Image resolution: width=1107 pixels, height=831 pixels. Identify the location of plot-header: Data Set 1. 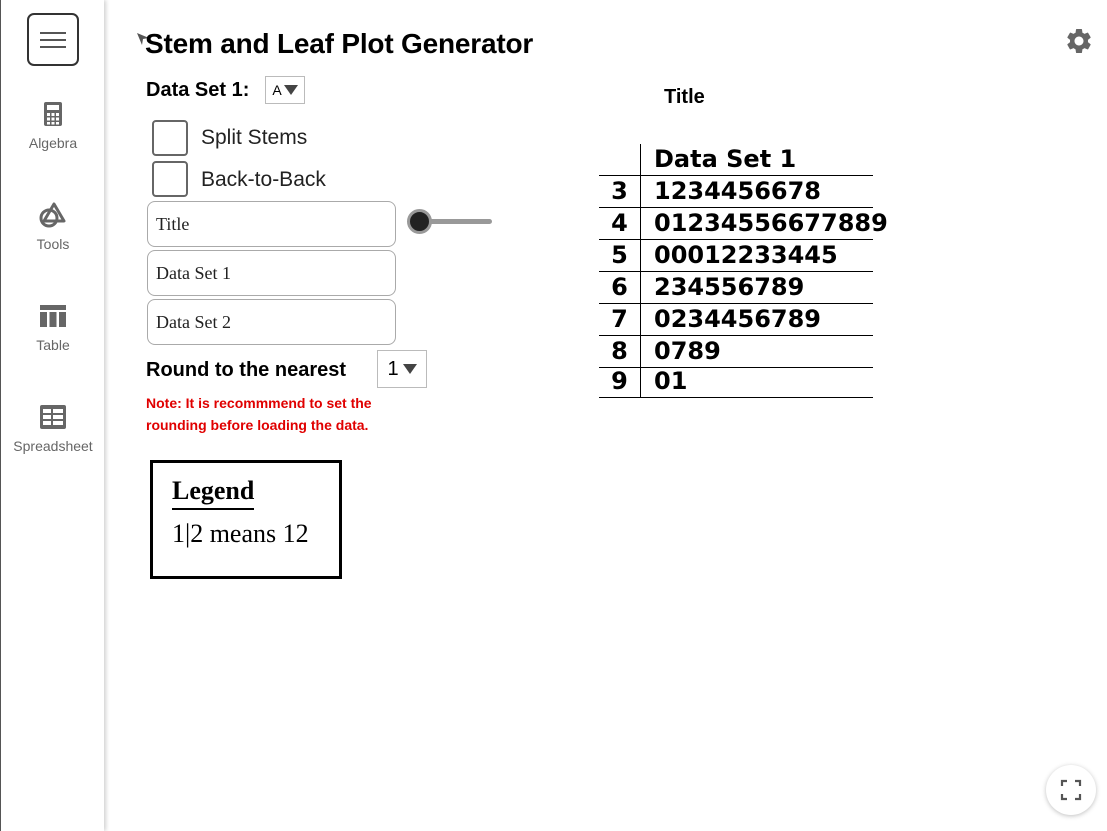
(725, 159).